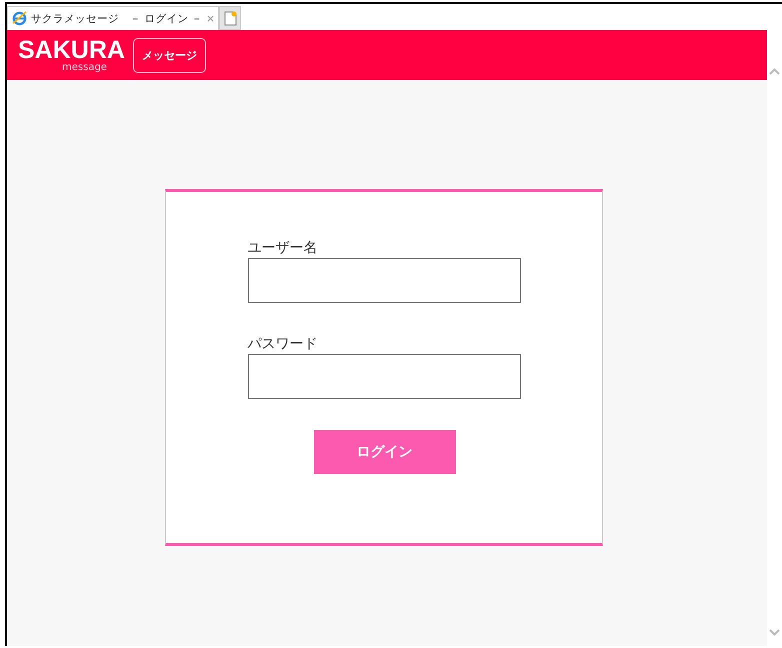  Describe the element at coordinates (385, 452) in the screenshot. I see `login-button: ログイン` at that location.